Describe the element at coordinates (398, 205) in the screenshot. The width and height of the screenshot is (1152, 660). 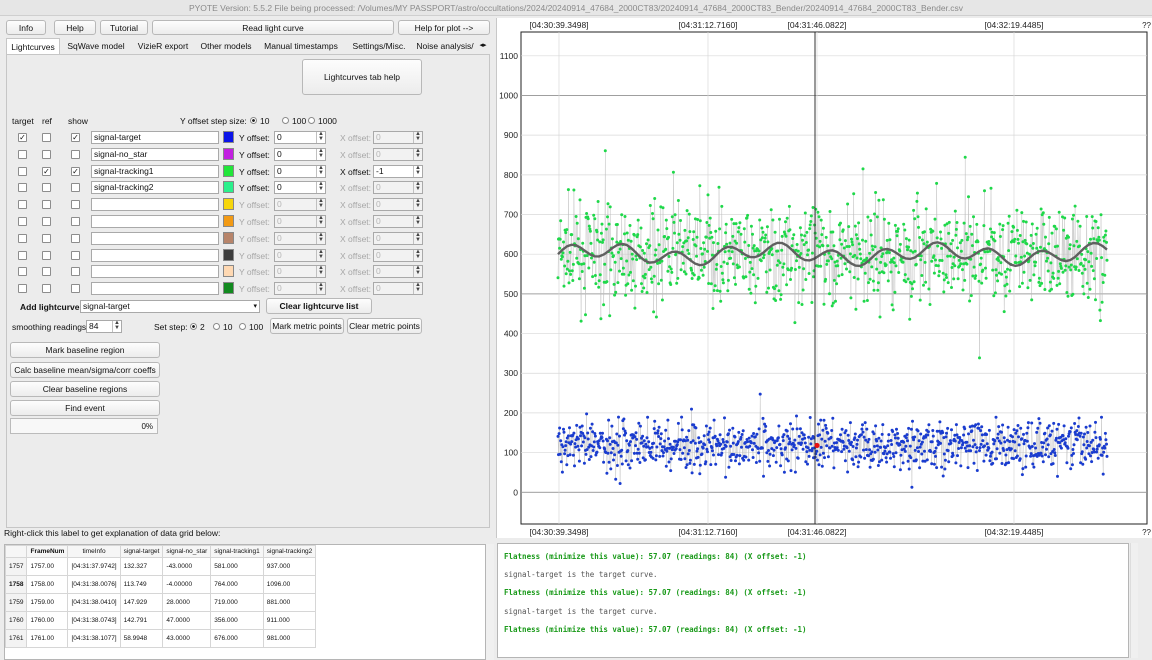
I see `x-offset-stepper-4: 0 ▲ ▼` at that location.